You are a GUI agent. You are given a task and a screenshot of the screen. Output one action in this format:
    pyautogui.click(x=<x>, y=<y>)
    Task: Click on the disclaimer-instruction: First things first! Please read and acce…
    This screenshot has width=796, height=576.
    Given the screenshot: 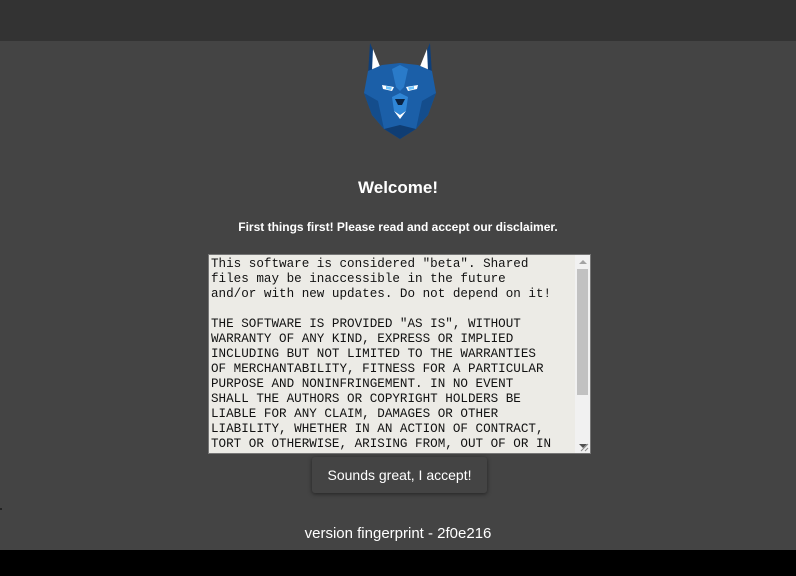 What is the action you would take?
    pyautogui.click(x=398, y=227)
    